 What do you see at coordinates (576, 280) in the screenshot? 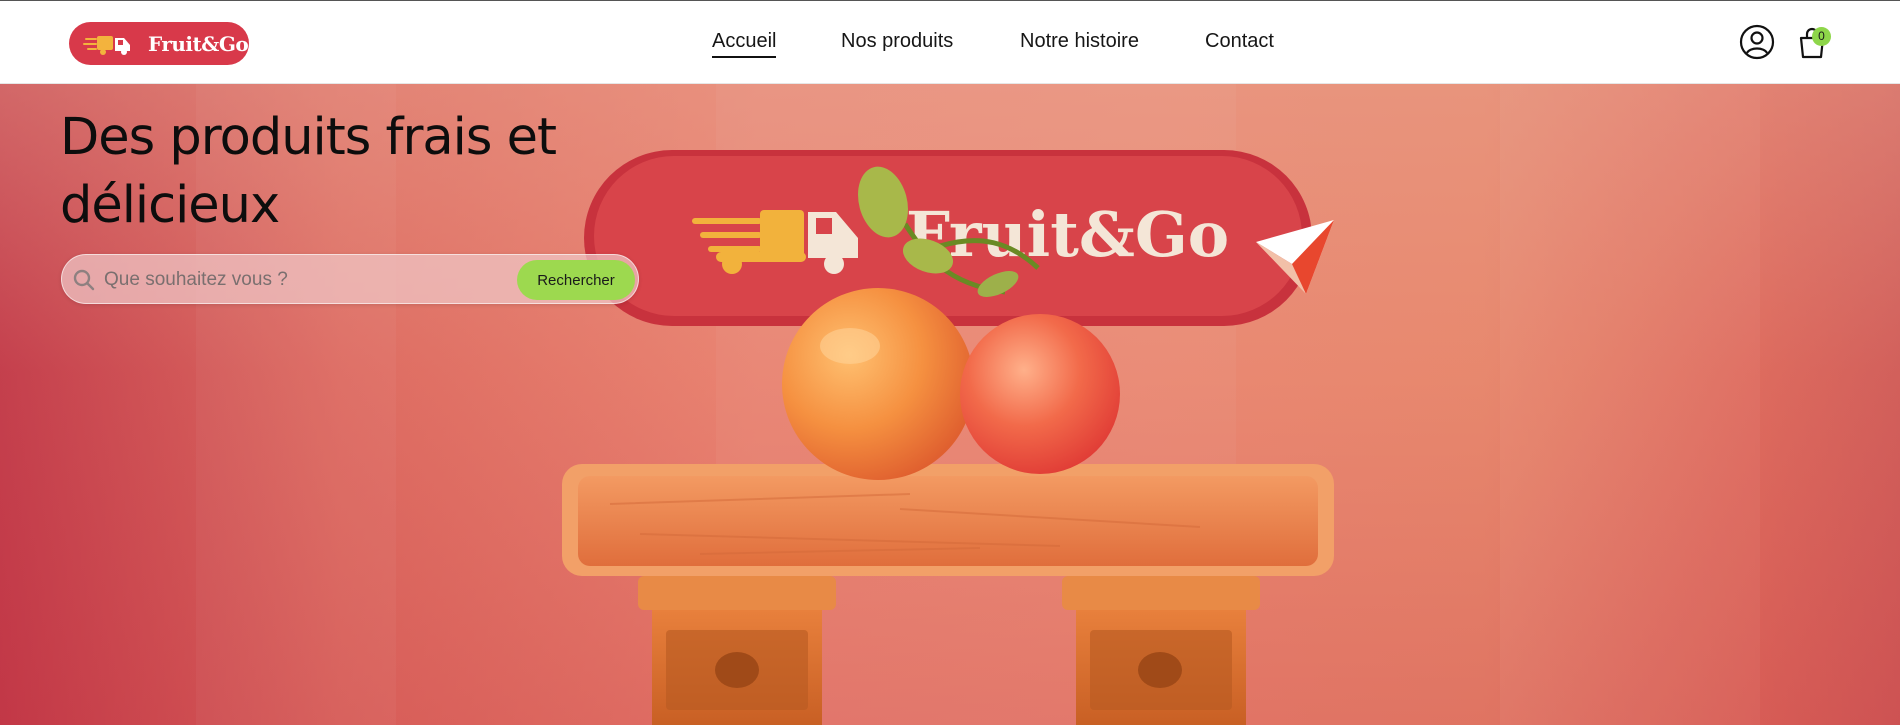
I see `search-button: Rechercher` at bounding box center [576, 280].